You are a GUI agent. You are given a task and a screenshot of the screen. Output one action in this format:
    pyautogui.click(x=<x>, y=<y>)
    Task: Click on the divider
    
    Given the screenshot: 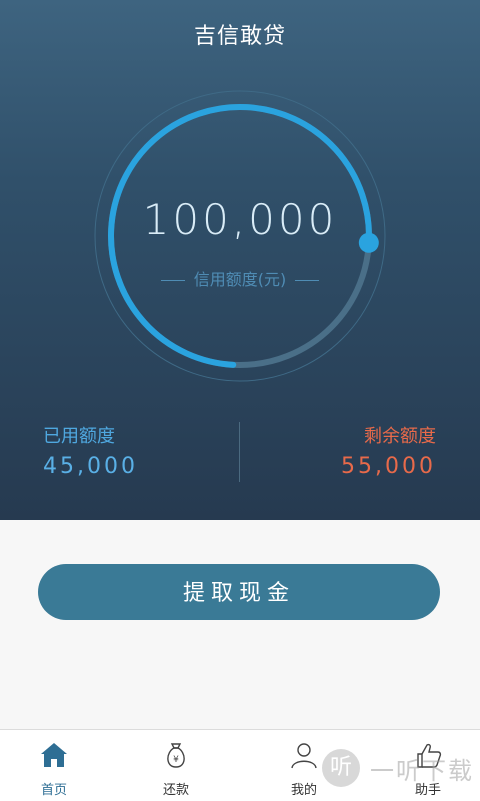 What is the action you would take?
    pyautogui.click(x=239, y=452)
    